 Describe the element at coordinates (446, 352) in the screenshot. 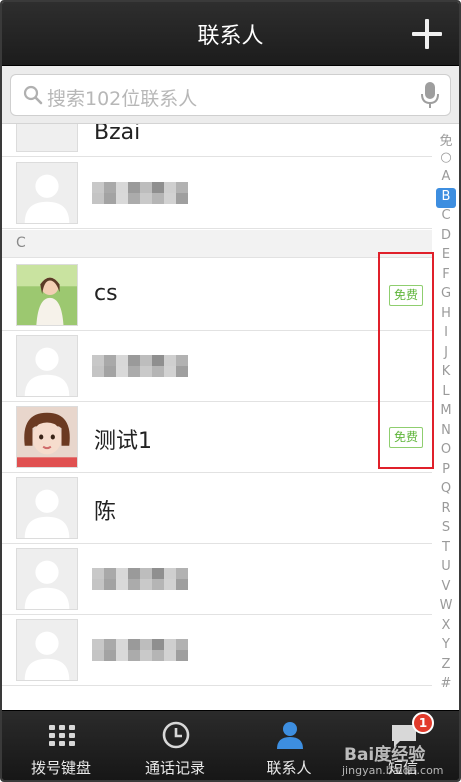

I see `index-letter: J` at that location.